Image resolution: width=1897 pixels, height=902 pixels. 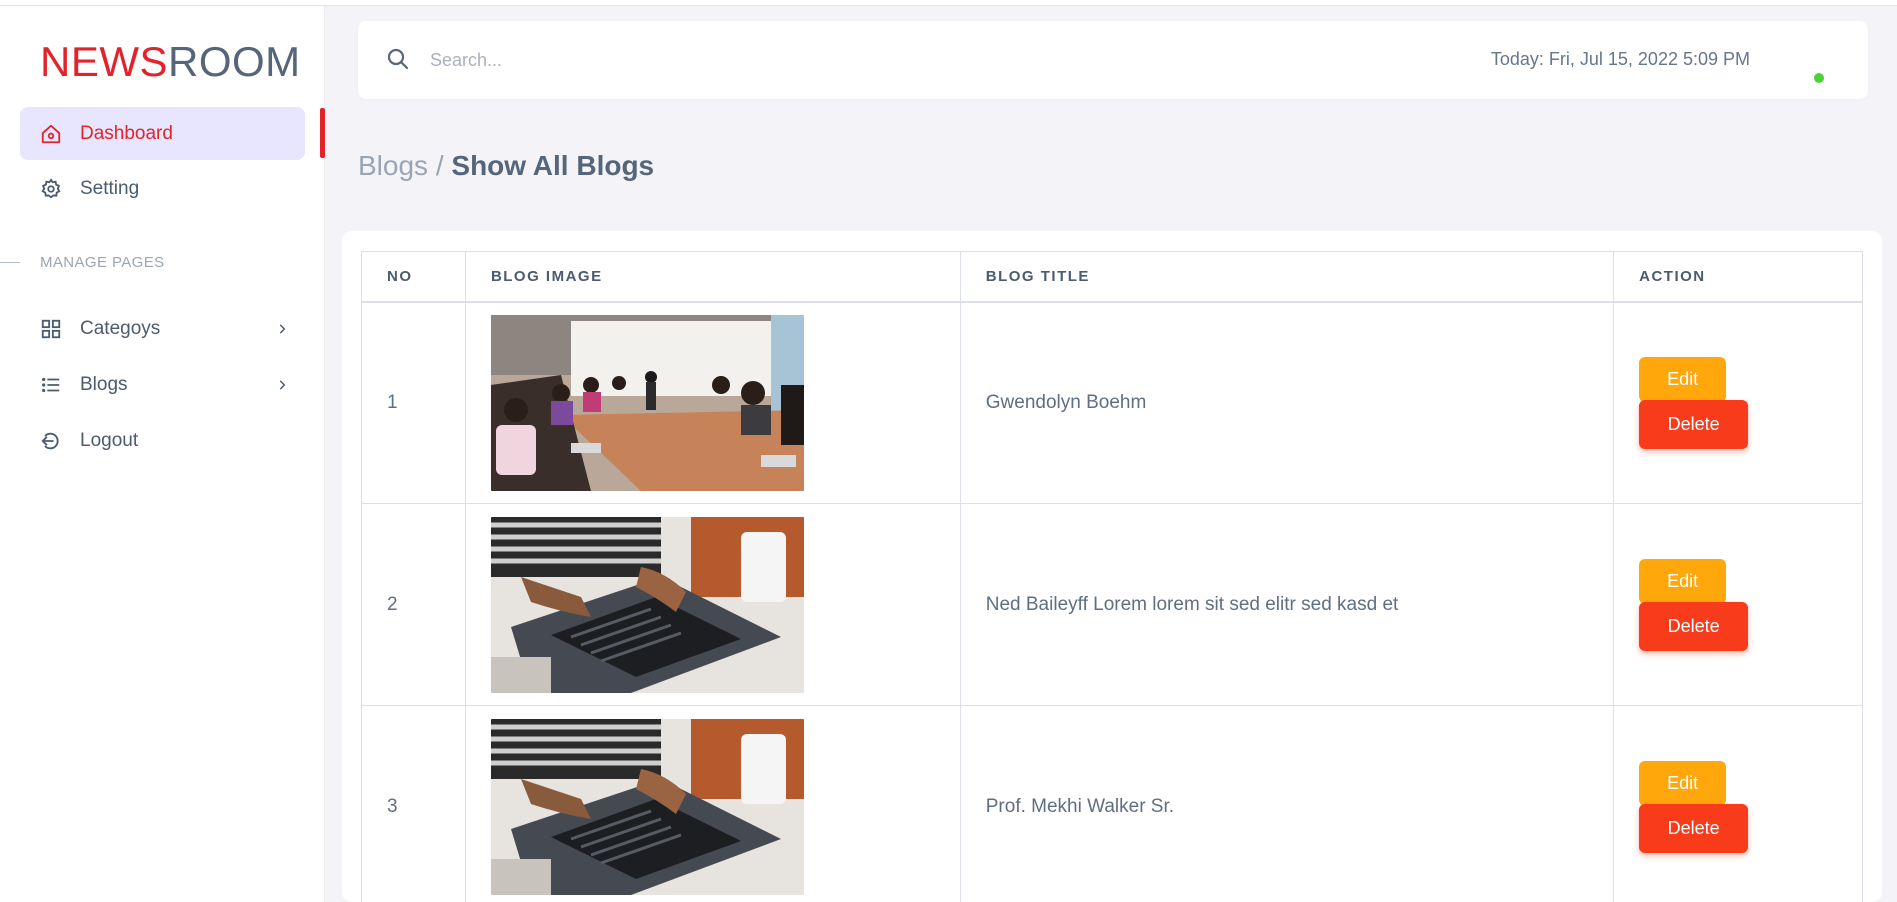 What do you see at coordinates (413, 604) in the screenshot?
I see `row-number: 2` at bounding box center [413, 604].